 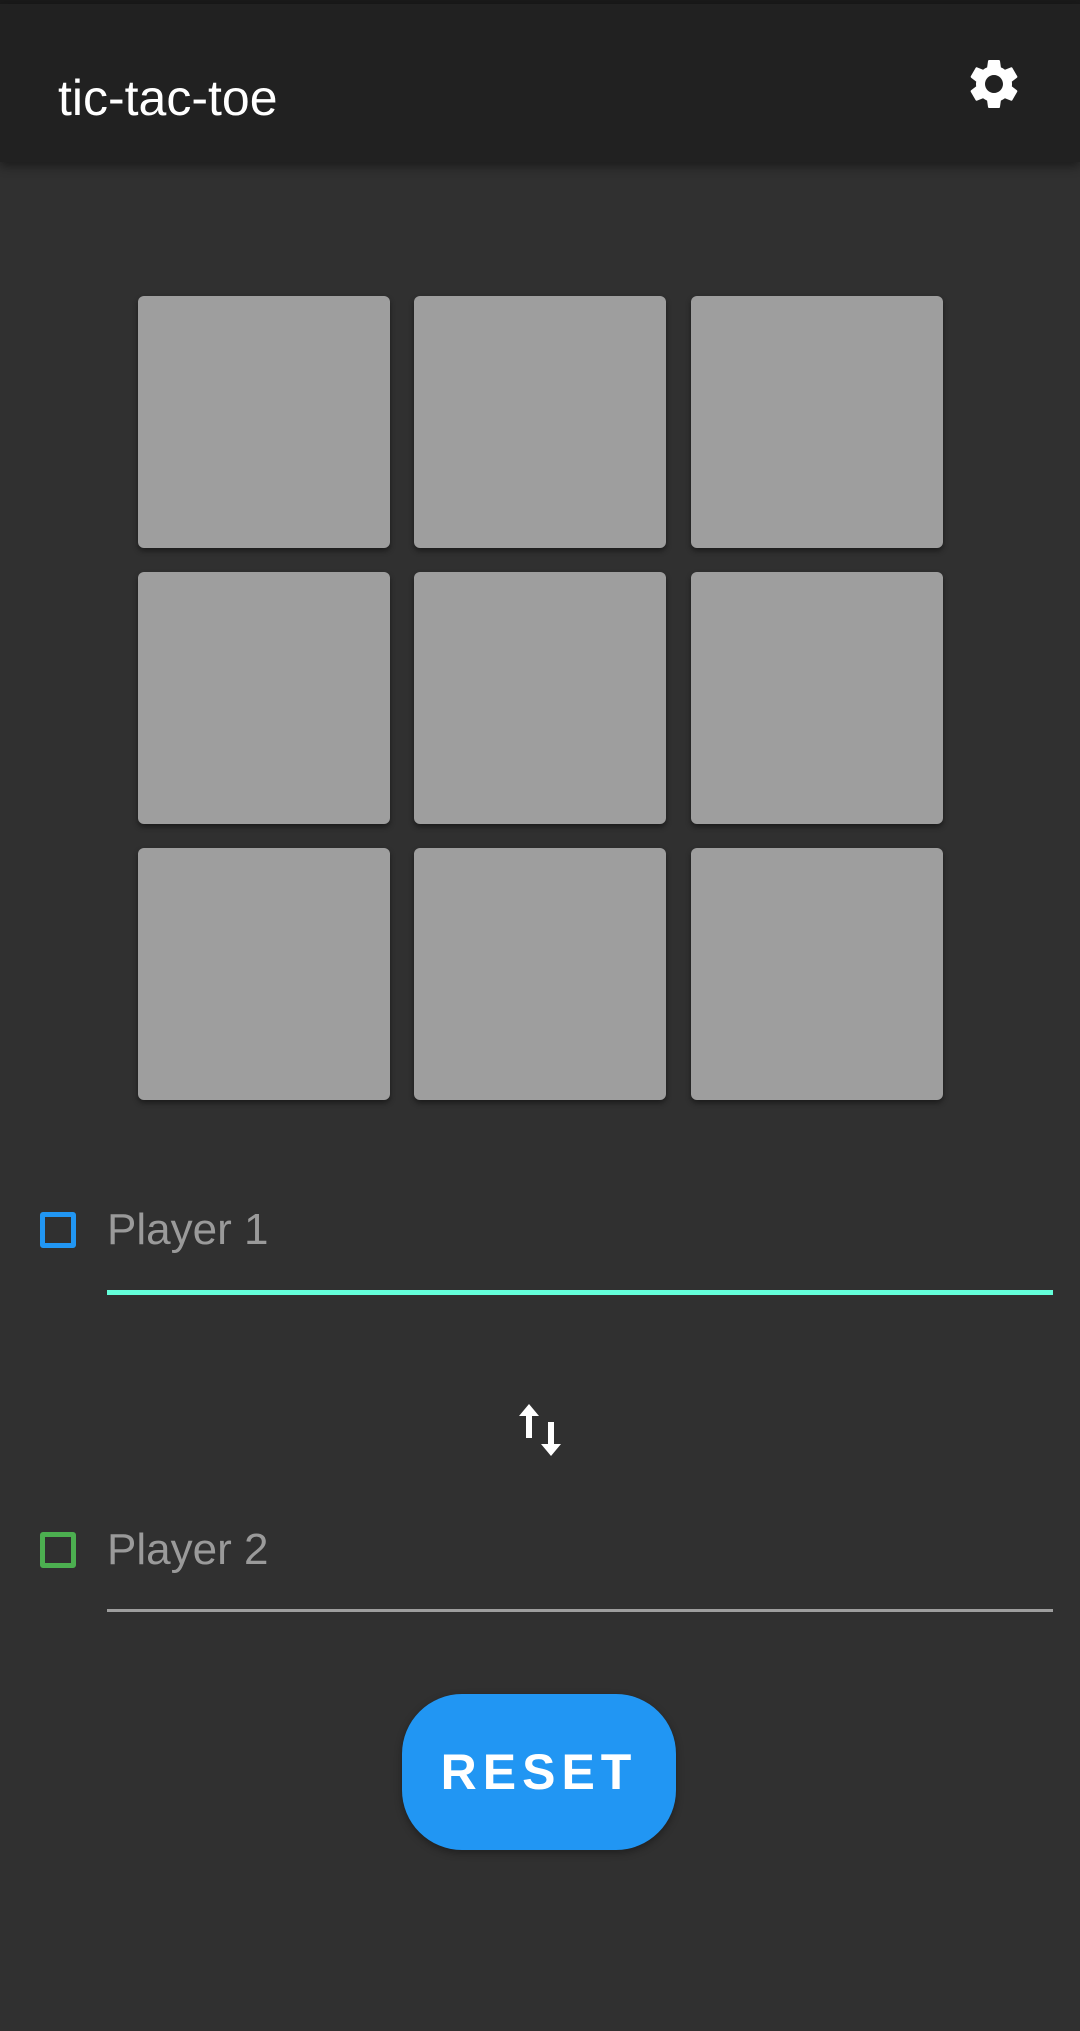 What do you see at coordinates (580, 1230) in the screenshot?
I see `player-1-name-input` at bounding box center [580, 1230].